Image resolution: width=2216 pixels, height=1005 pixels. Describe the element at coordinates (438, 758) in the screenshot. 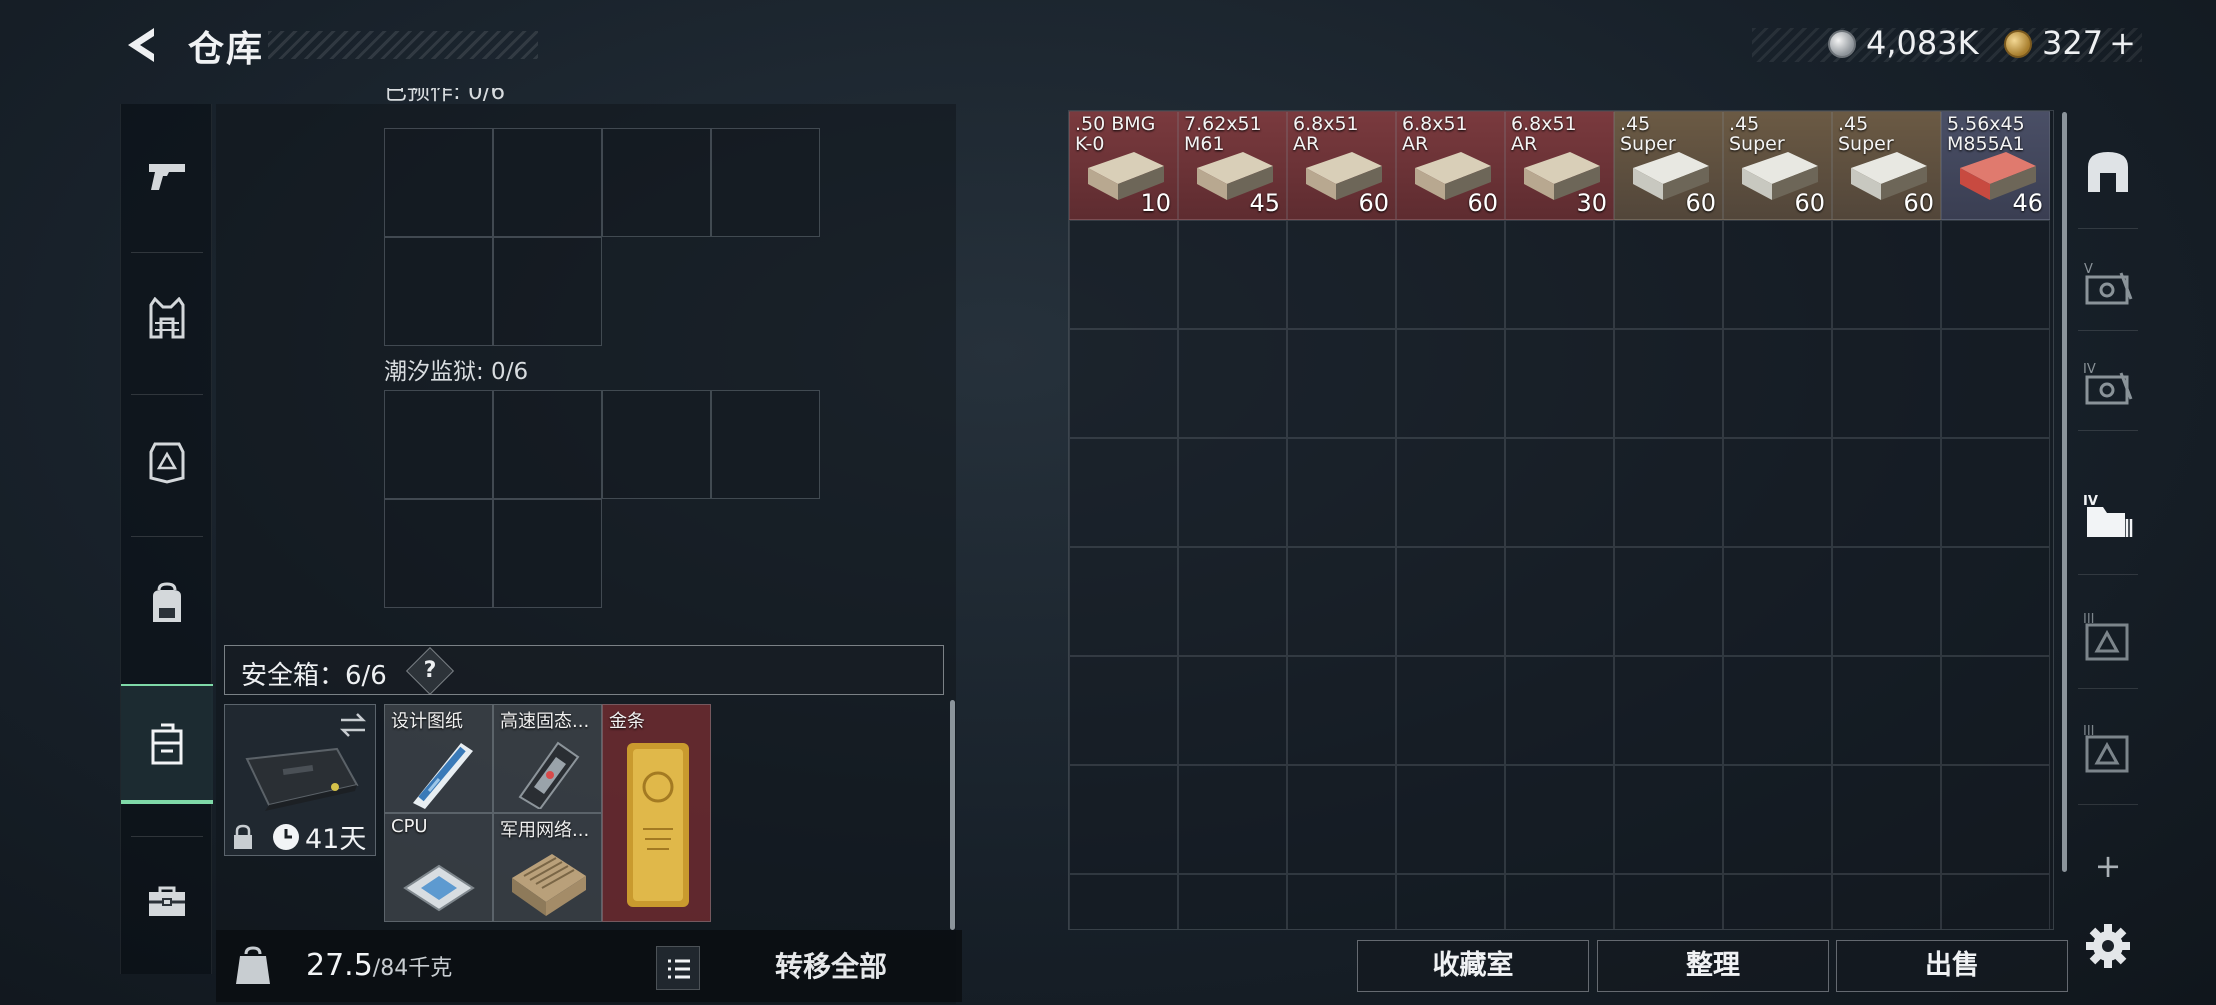

I see `item-blueprint: 设计图纸` at that location.